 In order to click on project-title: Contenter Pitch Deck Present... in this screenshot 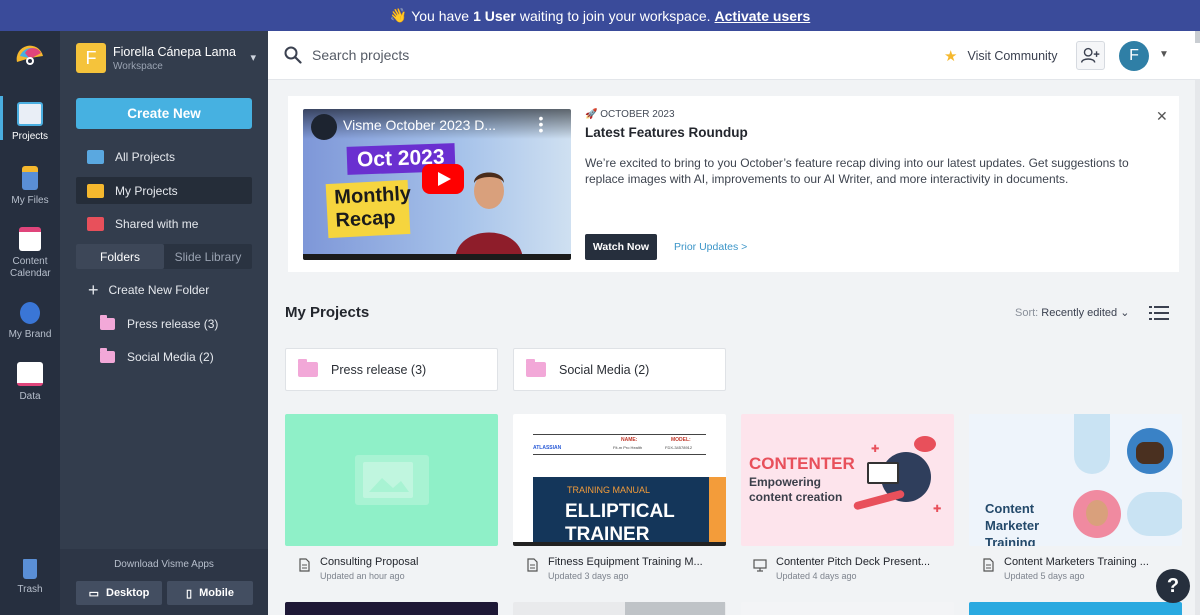, I will do `click(863, 562)`.